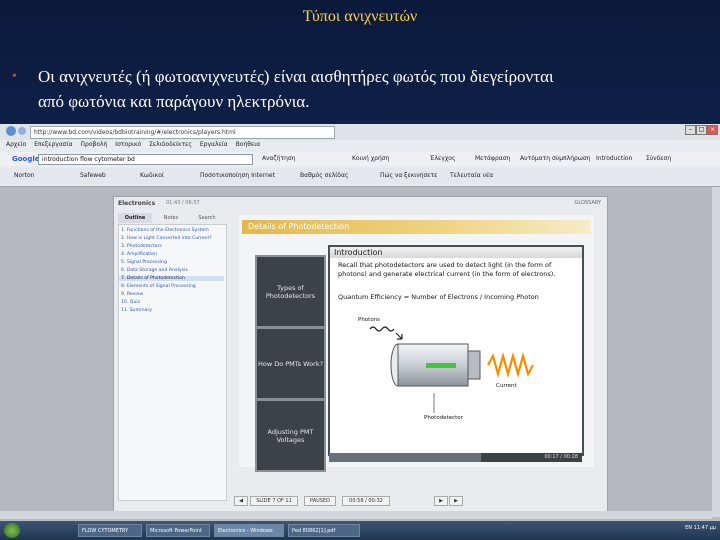 The image size is (720, 540). I want to click on bookmark-internet: Ποσοτικοποίηση Internet, so click(237, 175).